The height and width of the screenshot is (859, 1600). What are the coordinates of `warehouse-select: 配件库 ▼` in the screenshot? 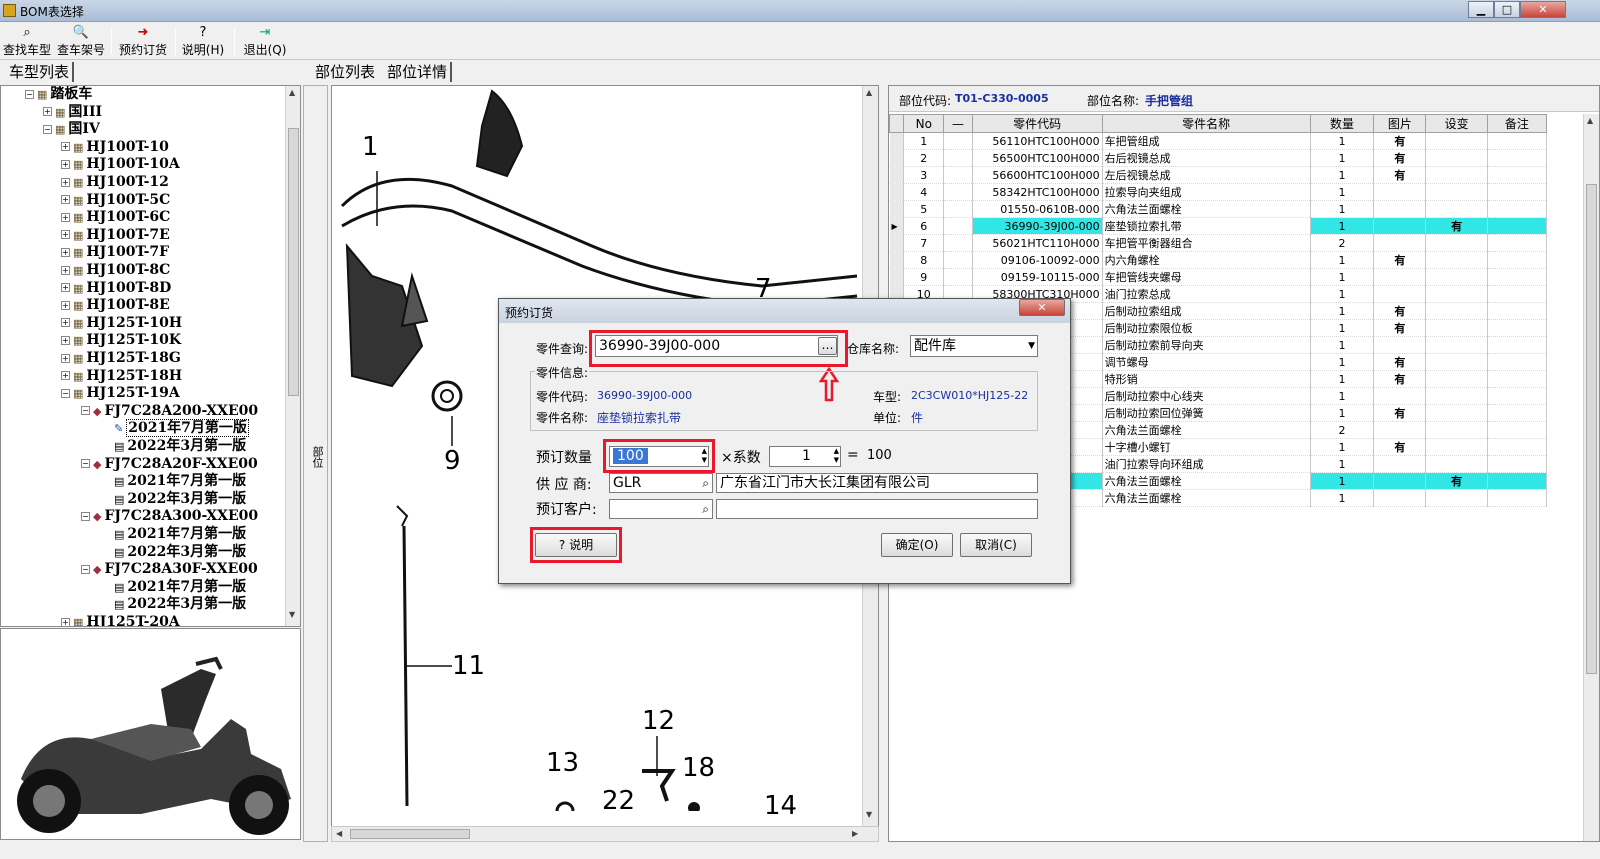 It's located at (974, 346).